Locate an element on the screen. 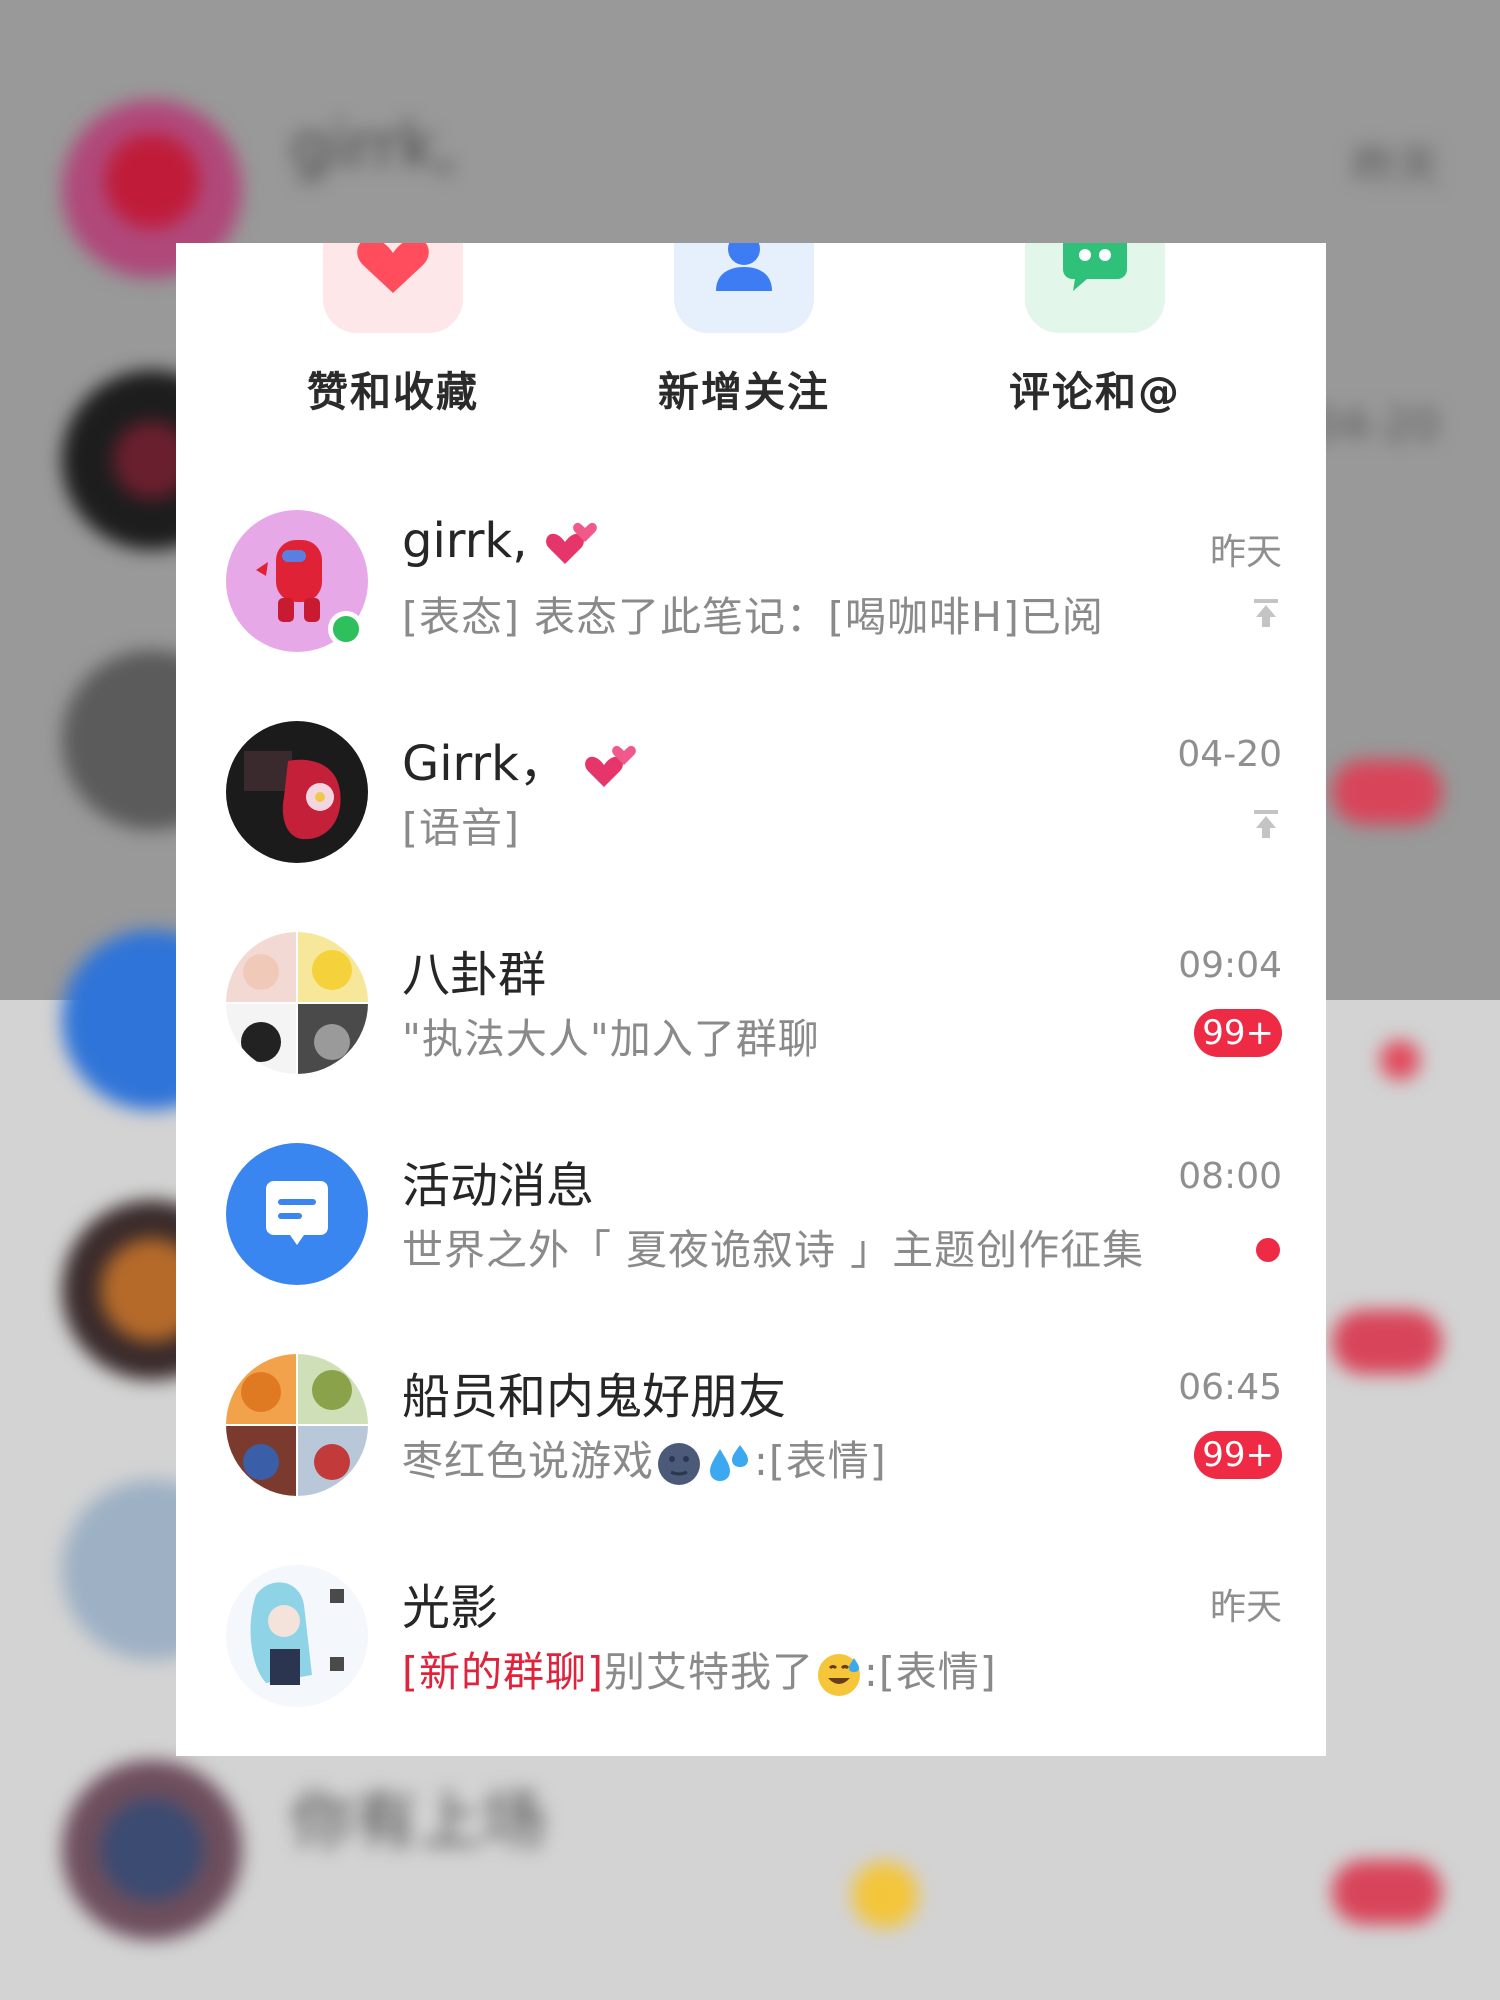  preview-text: 别艾特我了 is located at coordinates (709, 1672).